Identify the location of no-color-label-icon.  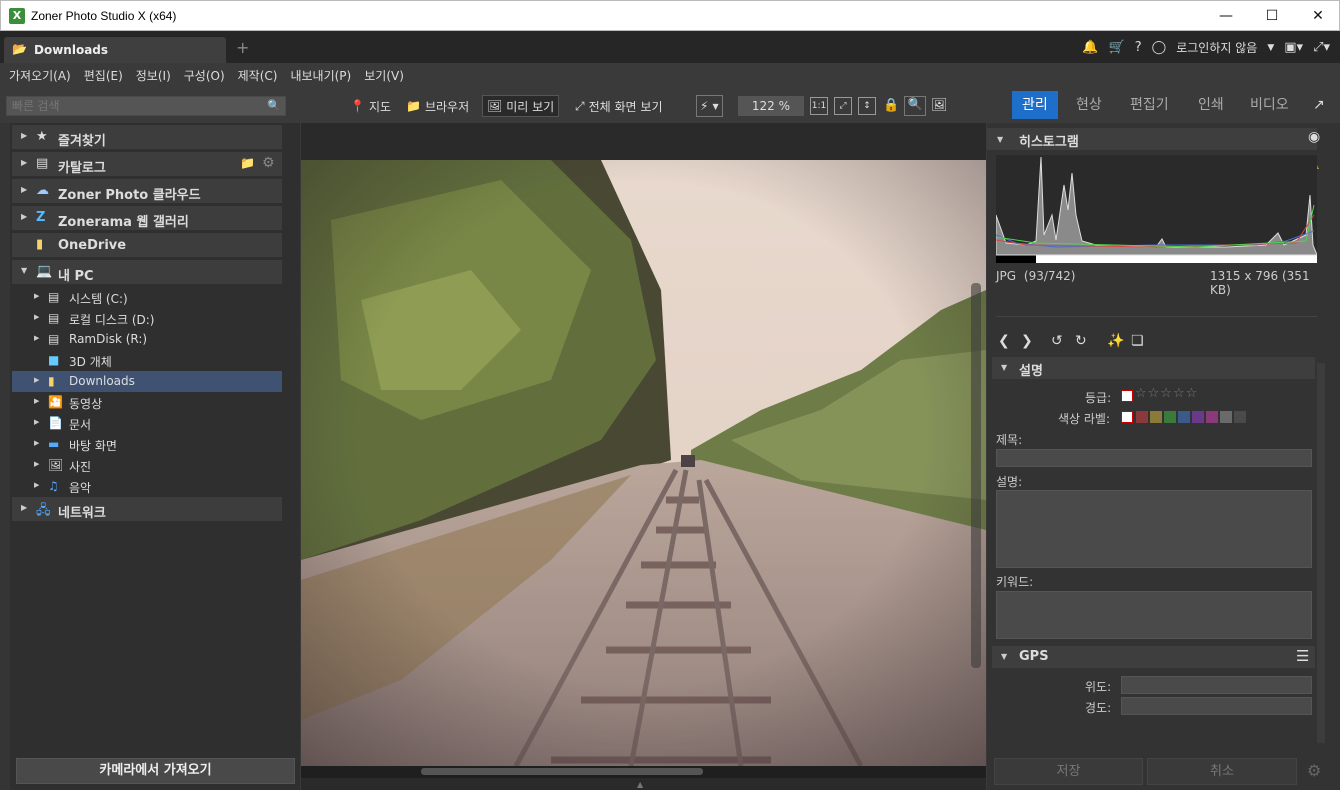
(1127, 417).